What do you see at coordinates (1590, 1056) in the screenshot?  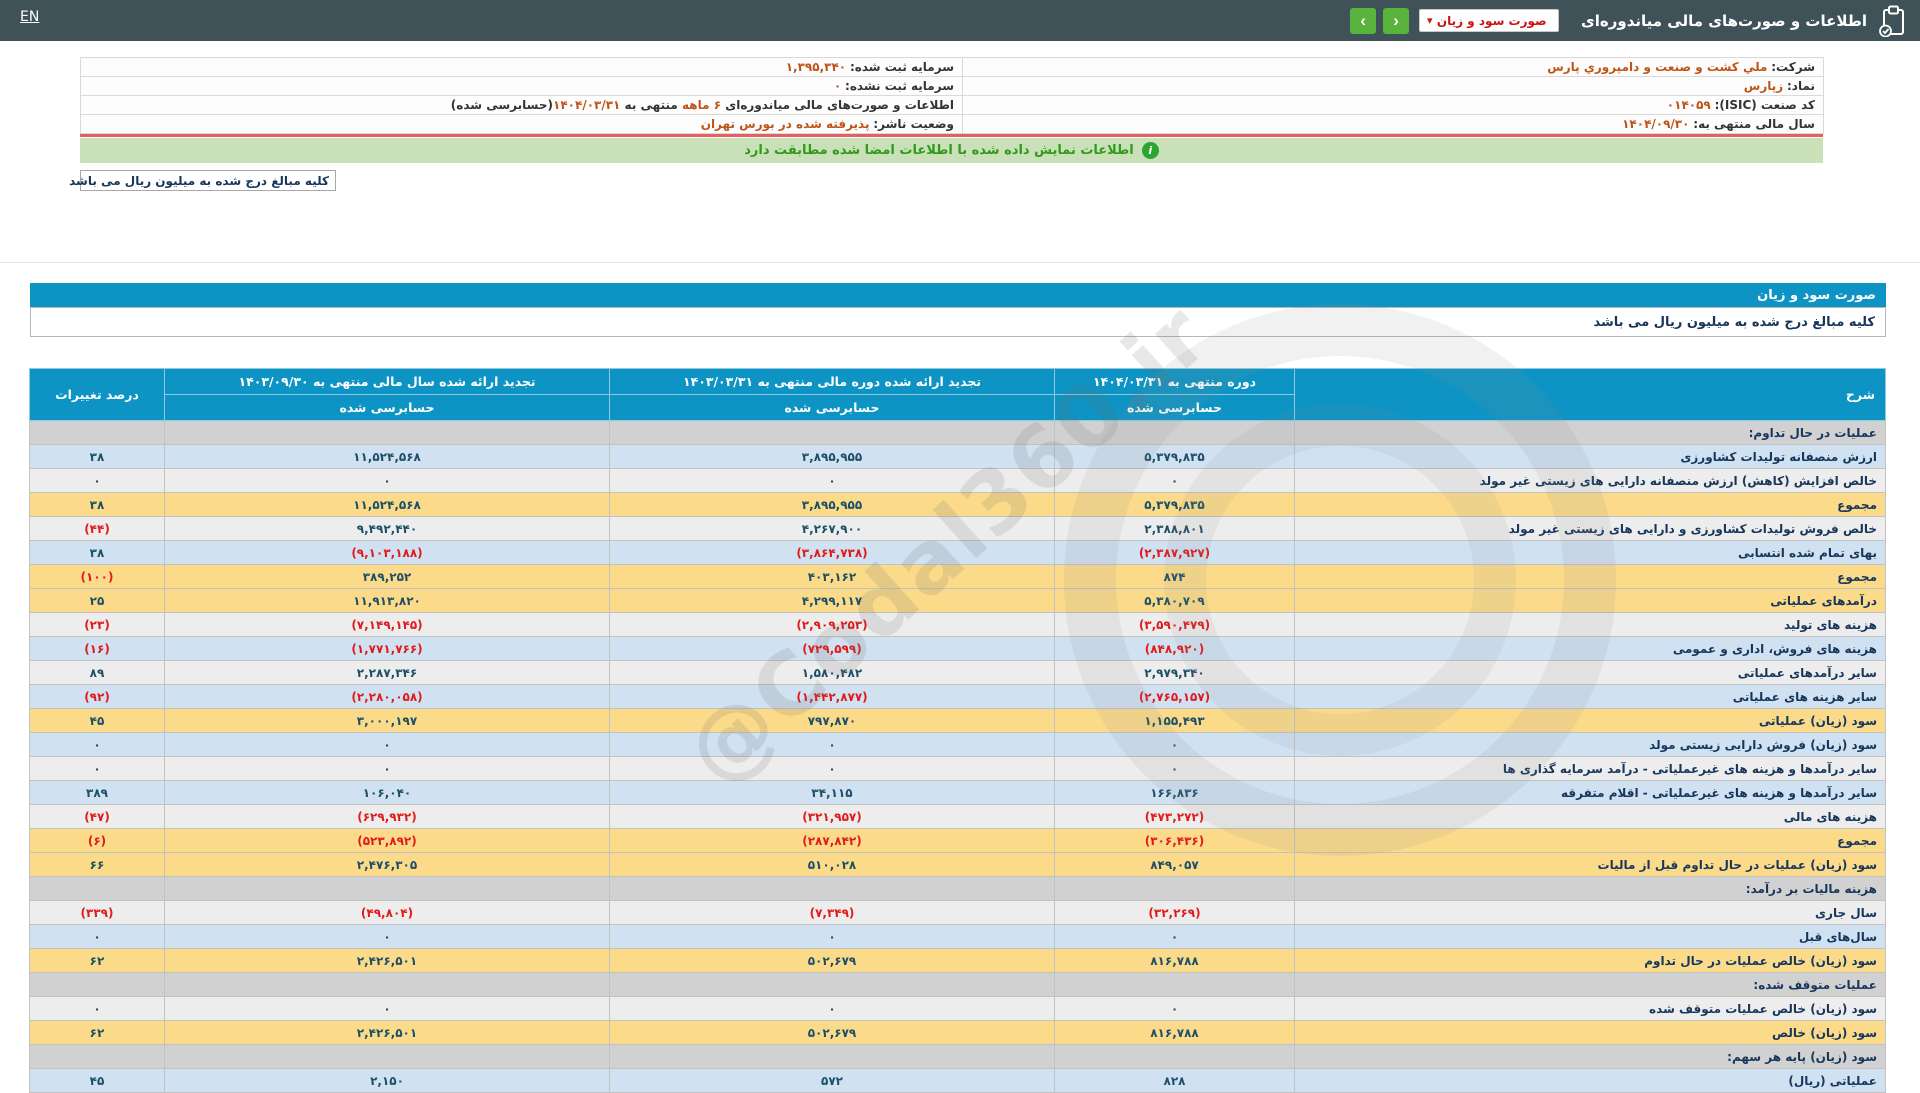 I see `row-label: سود (زیان) پایه هر سهم:` at bounding box center [1590, 1056].